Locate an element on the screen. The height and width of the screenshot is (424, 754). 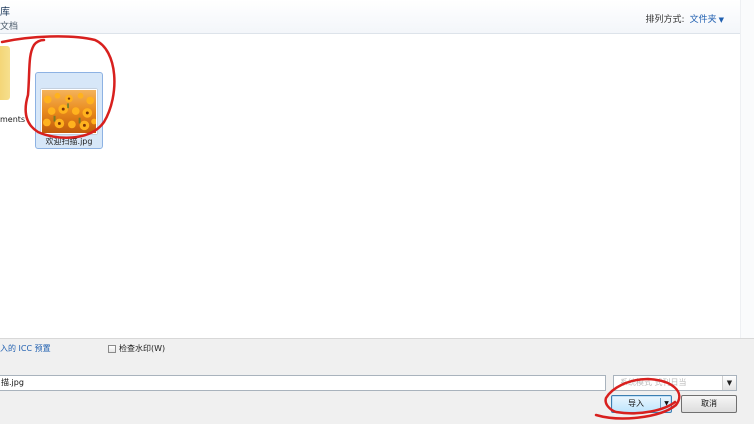
arrange-by-label: 排列方式: is located at coordinates (665, 20).